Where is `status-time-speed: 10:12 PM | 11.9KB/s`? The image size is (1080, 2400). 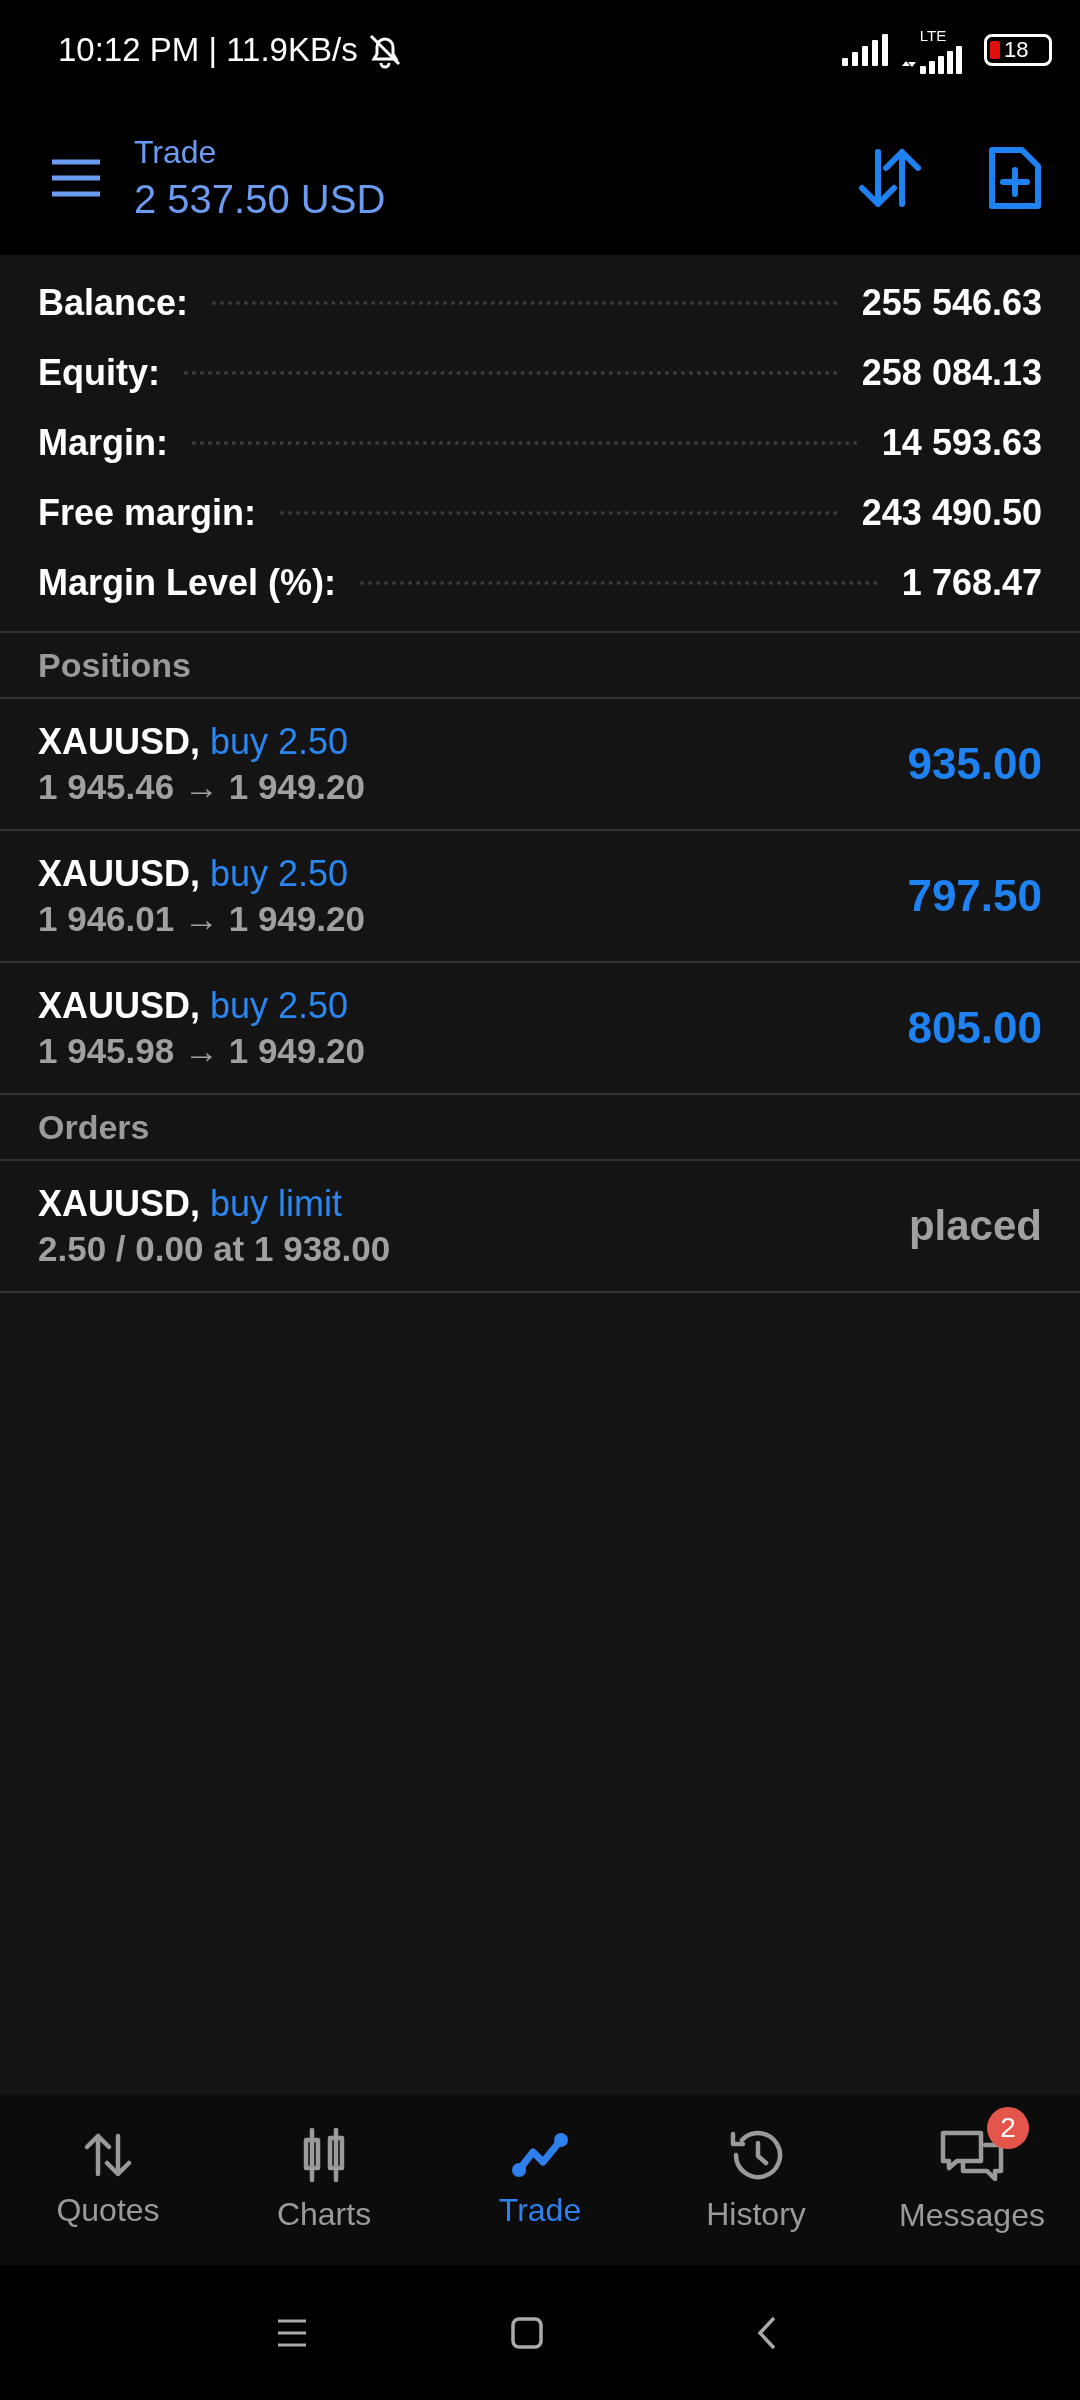
status-time-speed: 10:12 PM | 11.9KB/s is located at coordinates (208, 50).